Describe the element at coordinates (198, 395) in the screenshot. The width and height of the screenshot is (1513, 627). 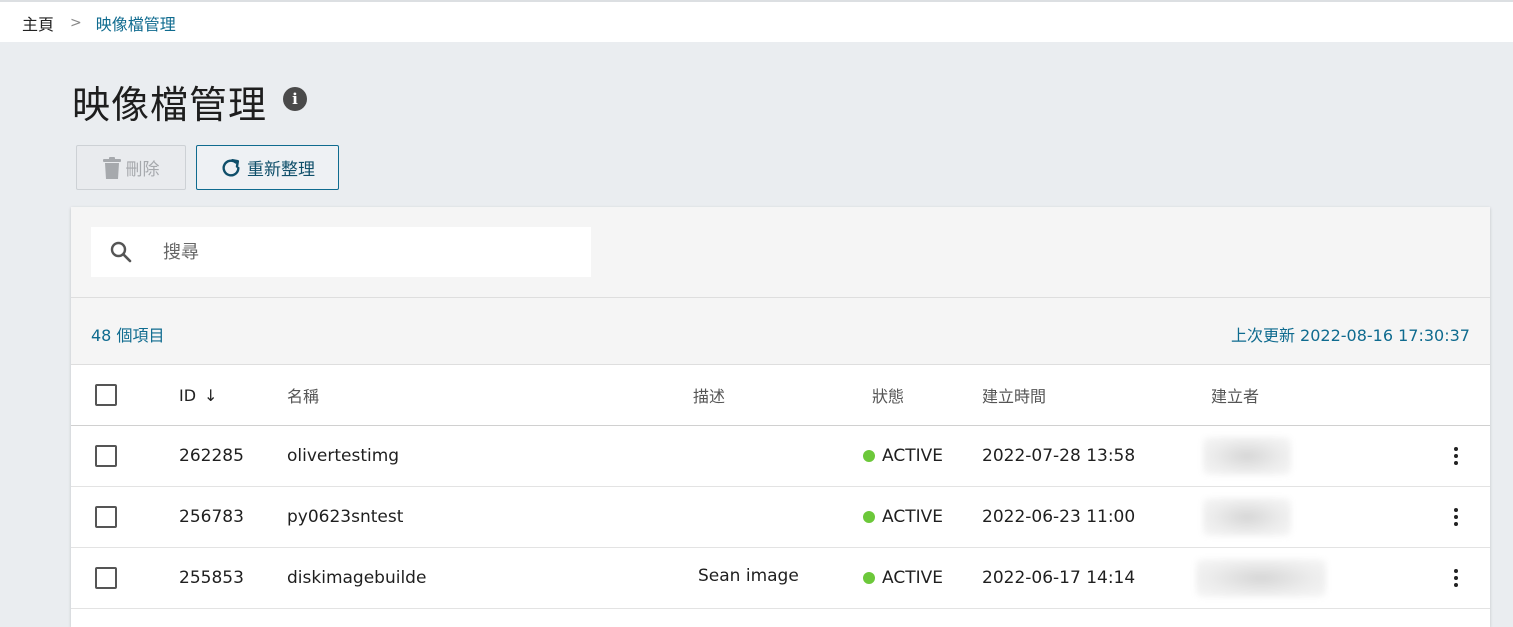
I see `column-header-id: ID ↓` at that location.